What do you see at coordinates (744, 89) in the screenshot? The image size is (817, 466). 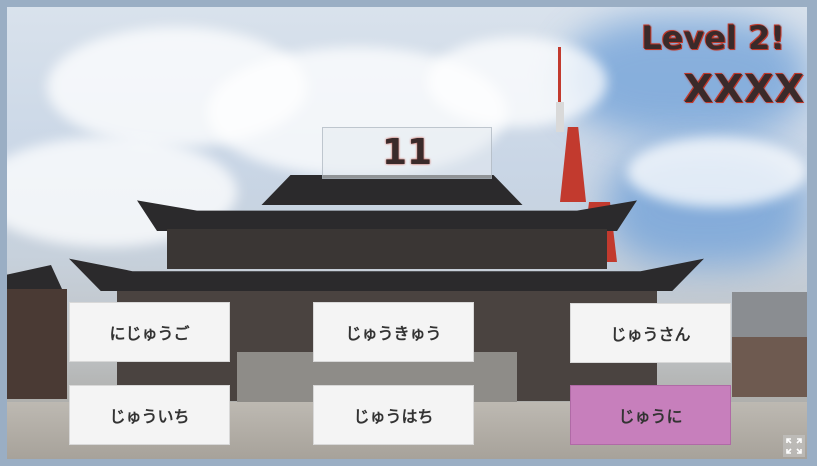 I see `lives-indicator: XXXX` at bounding box center [744, 89].